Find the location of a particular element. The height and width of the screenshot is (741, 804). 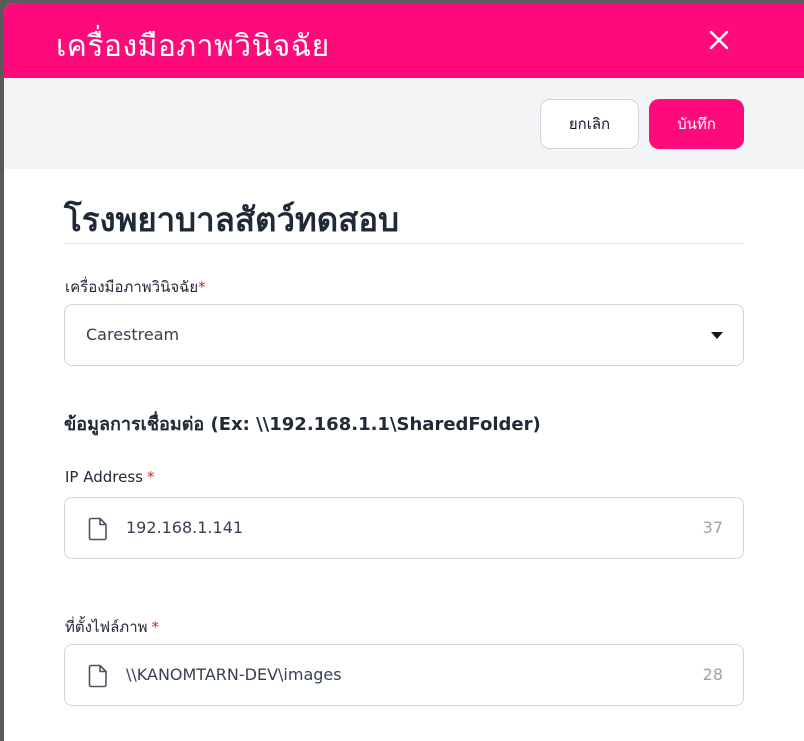

image-path-label: ที่ตั้งไฟล์ภาพ * is located at coordinates (112, 627).